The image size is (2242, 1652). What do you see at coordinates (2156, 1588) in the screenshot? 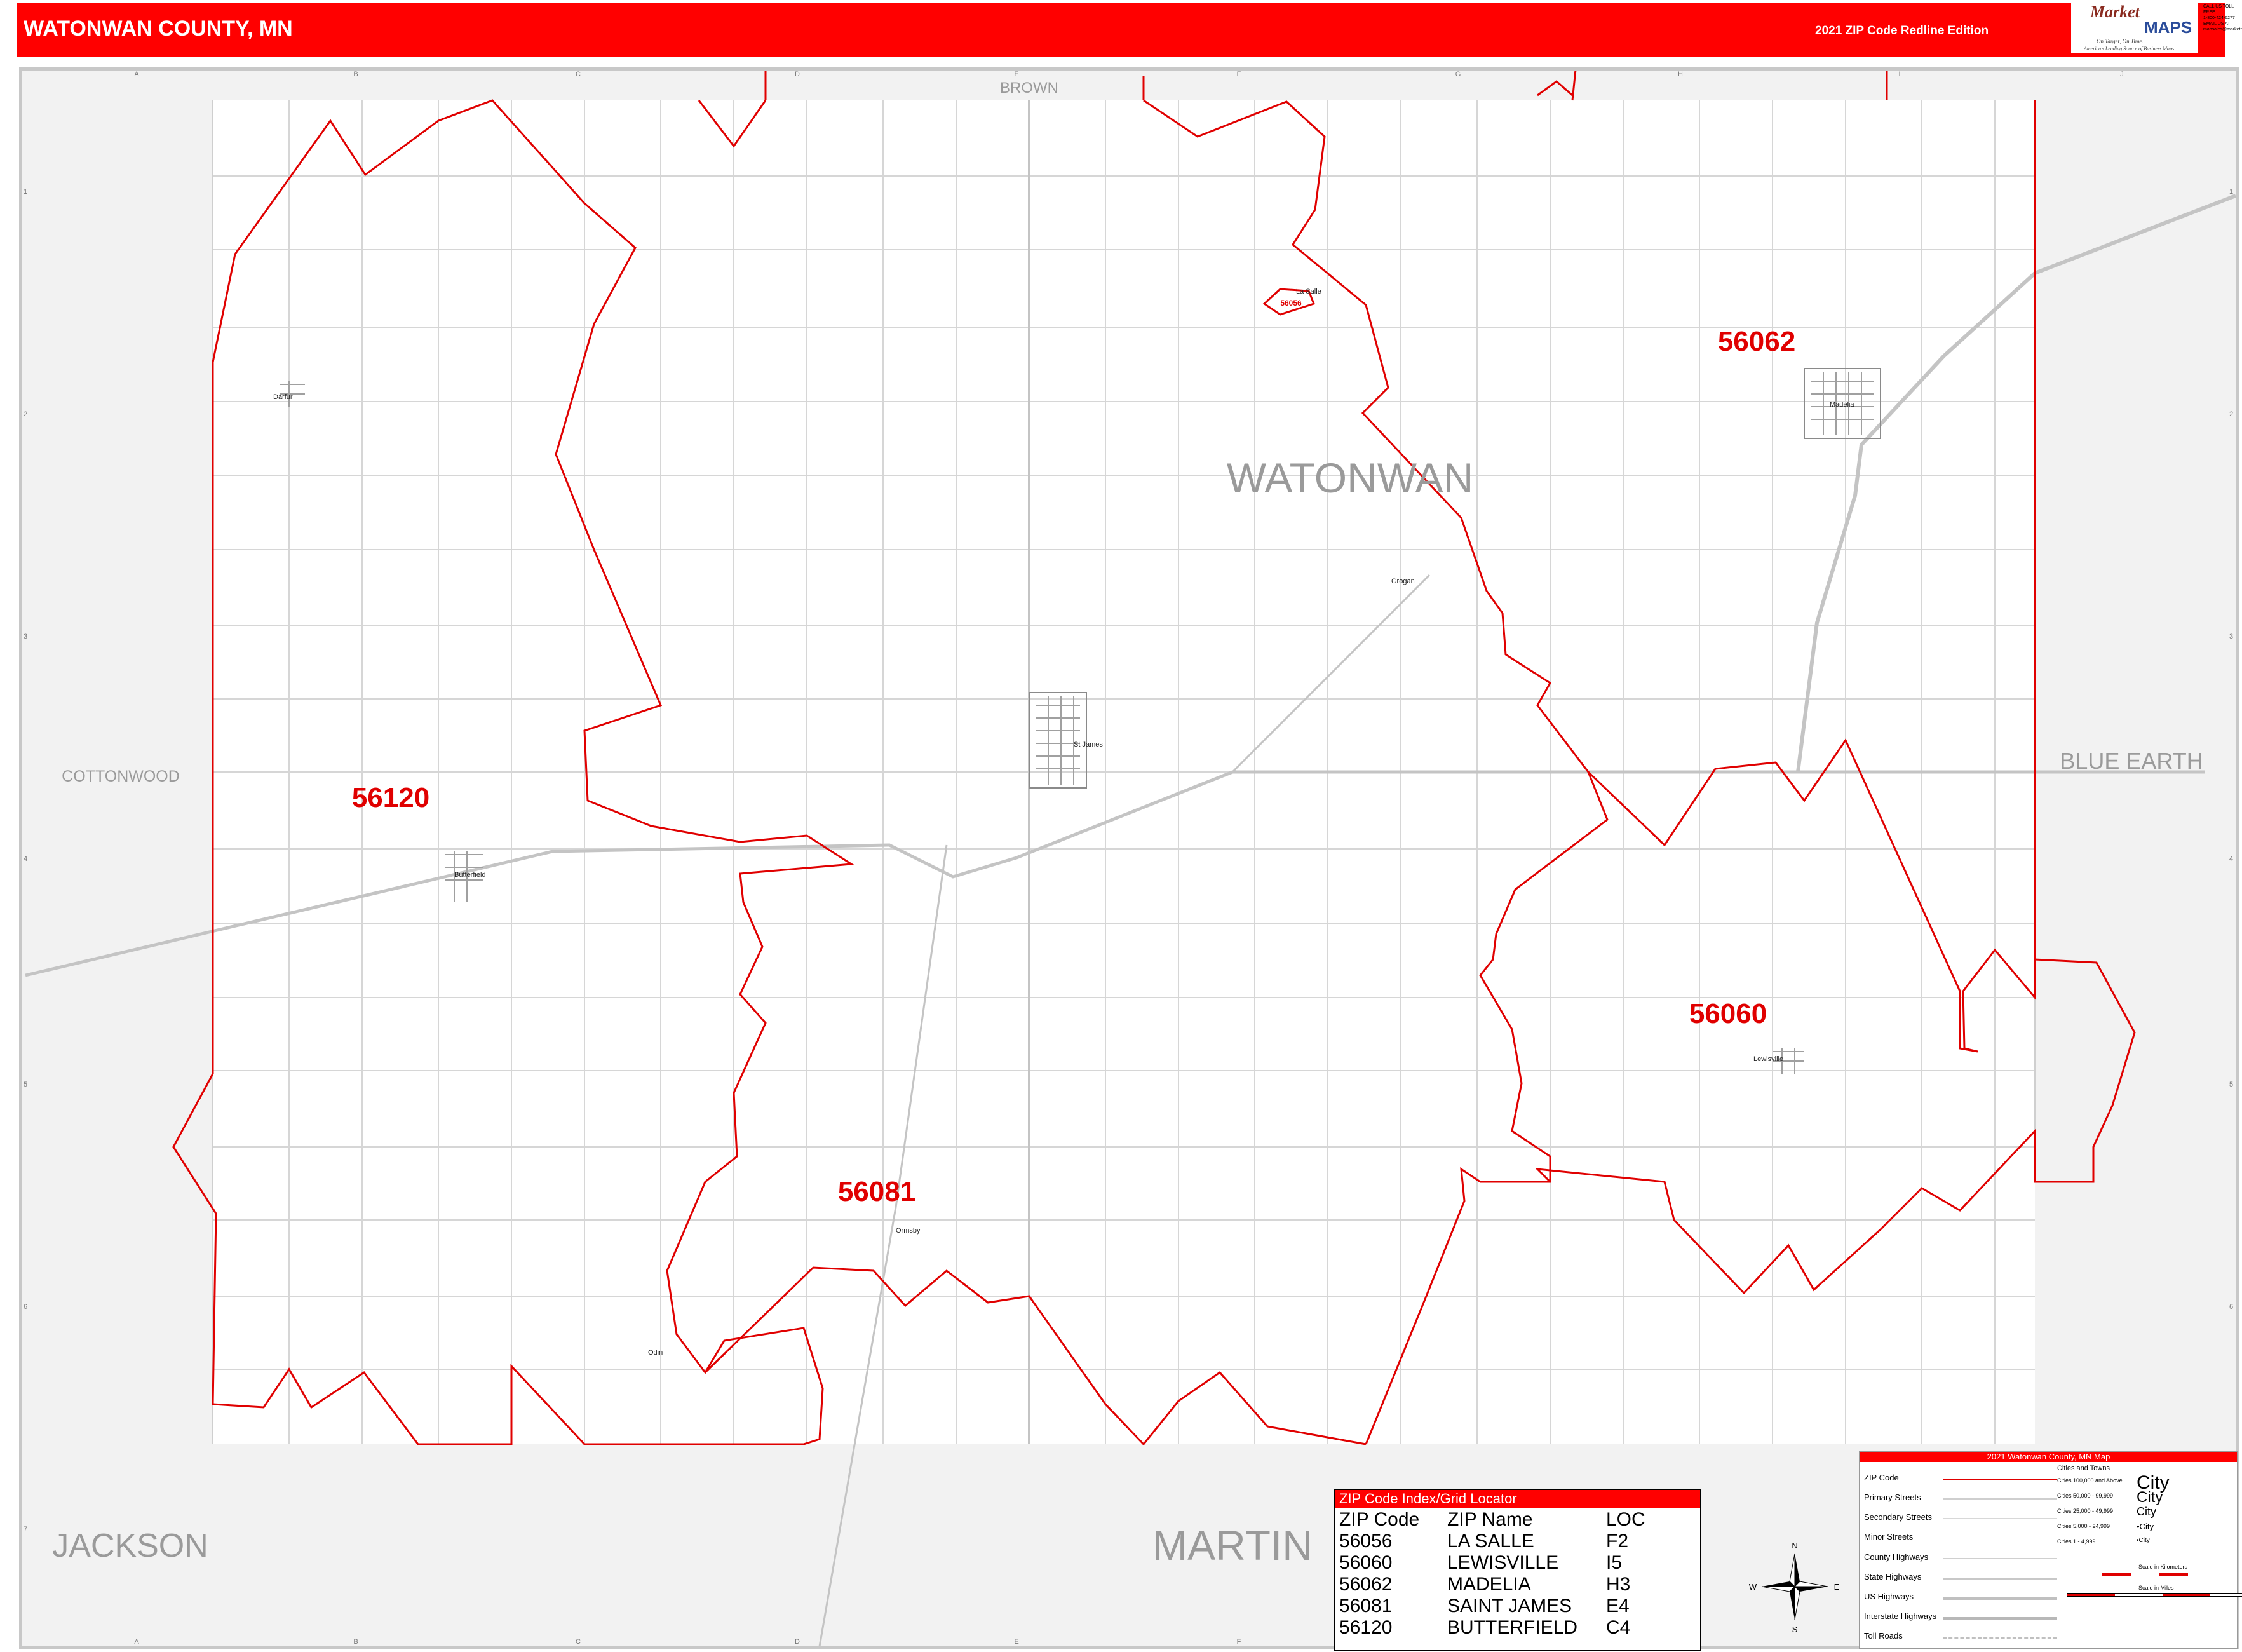
I see `scale-mi-label: Scale in Miles` at bounding box center [2156, 1588].